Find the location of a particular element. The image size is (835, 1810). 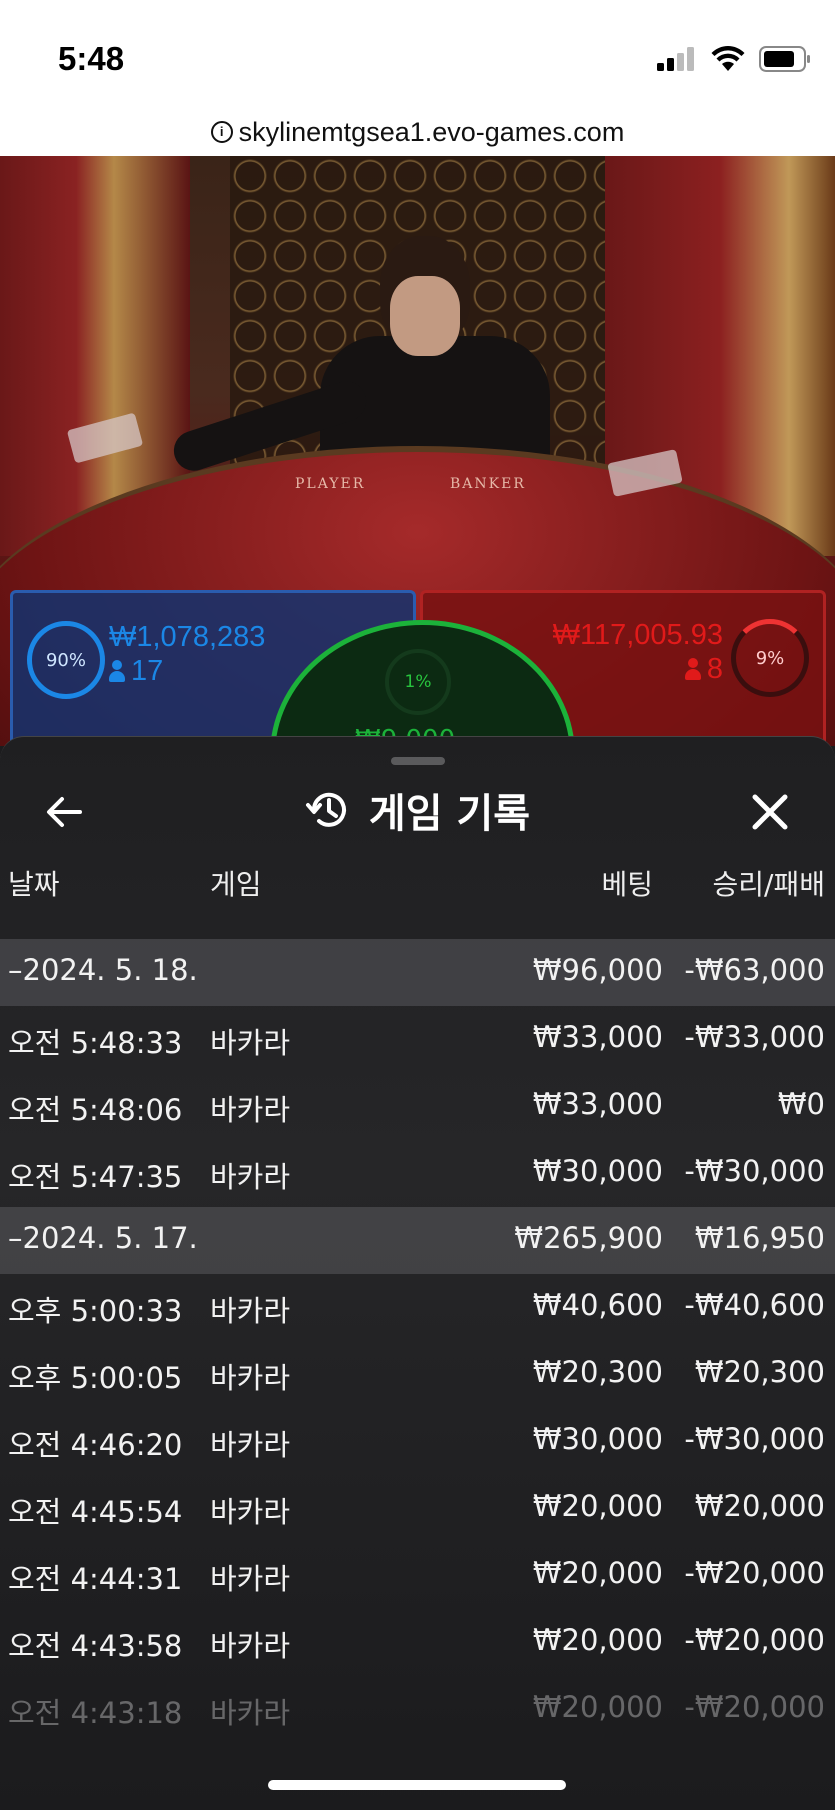

column-game: 게임 is located at coordinates (236, 884).